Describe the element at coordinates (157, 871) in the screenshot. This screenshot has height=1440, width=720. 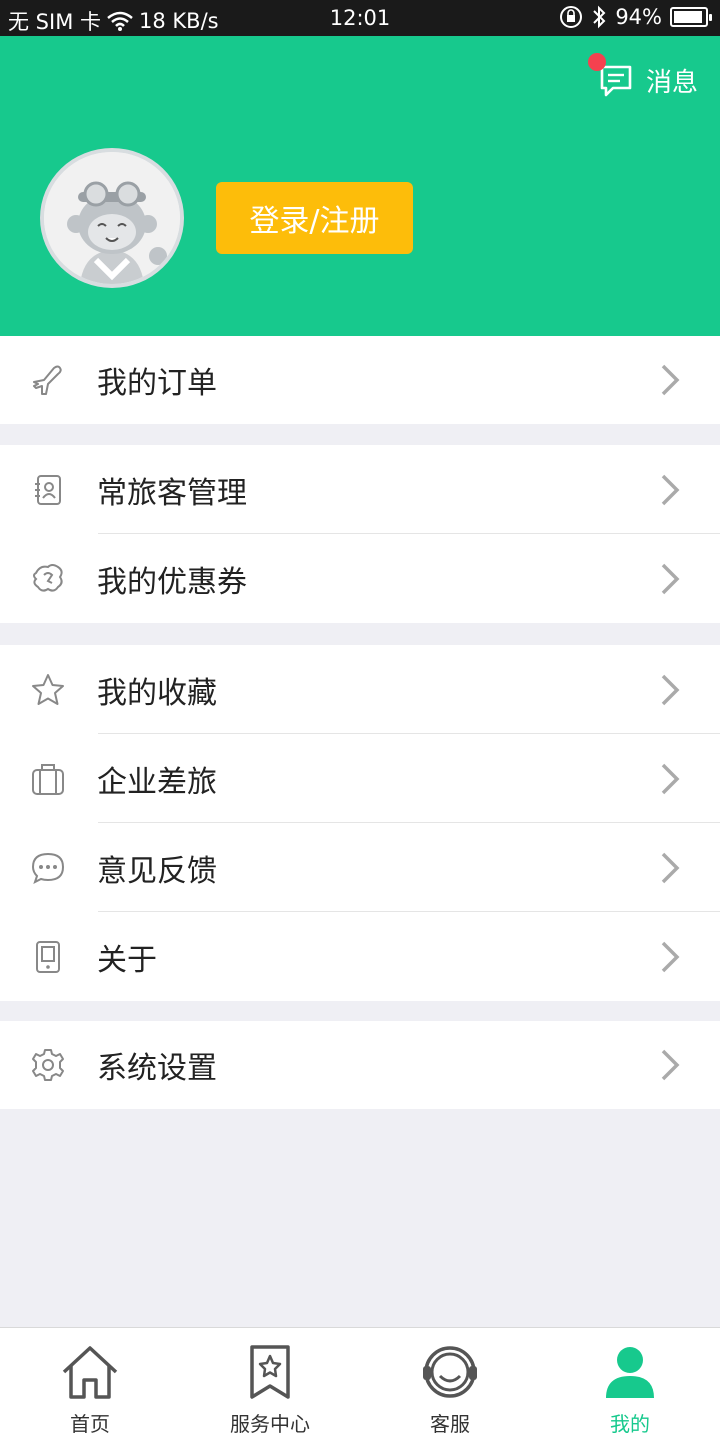
I see `menu-label: 意见反馈` at that location.